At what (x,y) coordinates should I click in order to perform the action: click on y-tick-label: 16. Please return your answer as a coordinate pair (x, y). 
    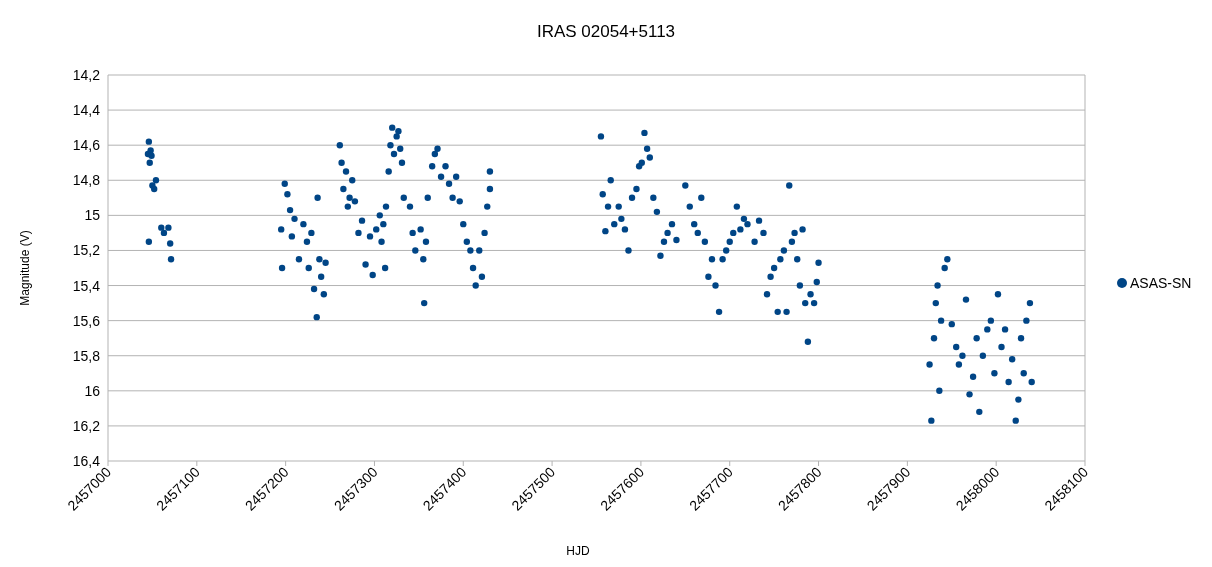
    Looking at the image, I should click on (92, 390).